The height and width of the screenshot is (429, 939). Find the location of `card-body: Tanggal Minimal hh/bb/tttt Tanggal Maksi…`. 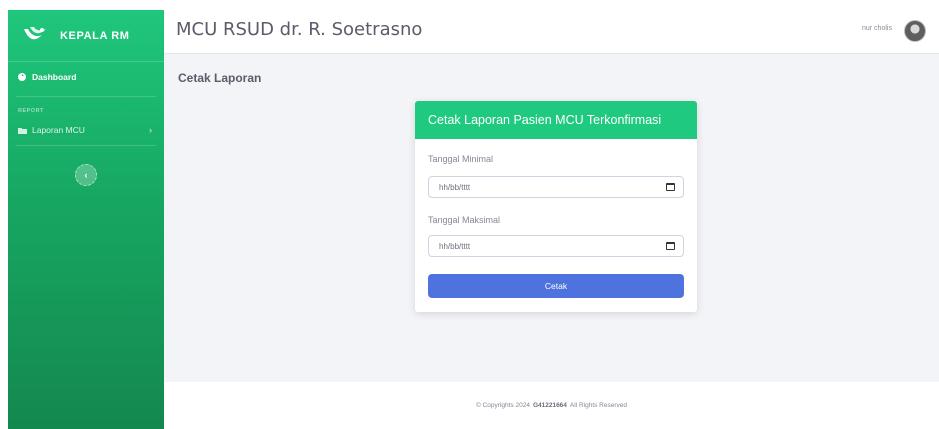

card-body: Tanggal Minimal hh/bb/tttt Tanggal Maksi… is located at coordinates (556, 225).